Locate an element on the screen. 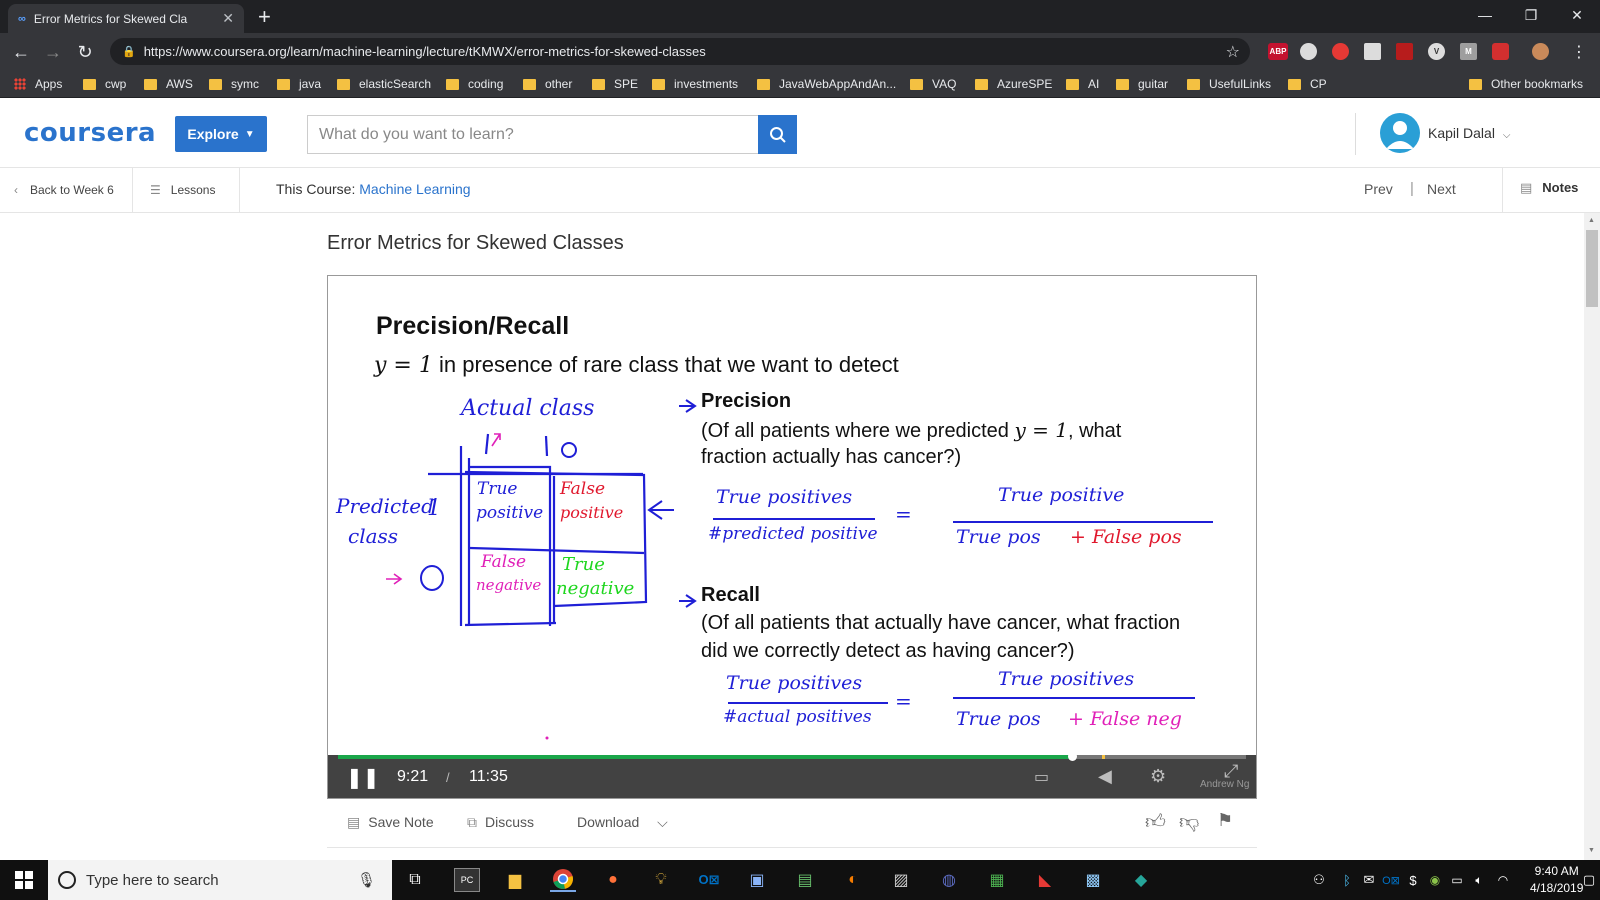 This screenshot has height=900, width=1600. adblock-extension-icon: ABP is located at coordinates (1278, 51).